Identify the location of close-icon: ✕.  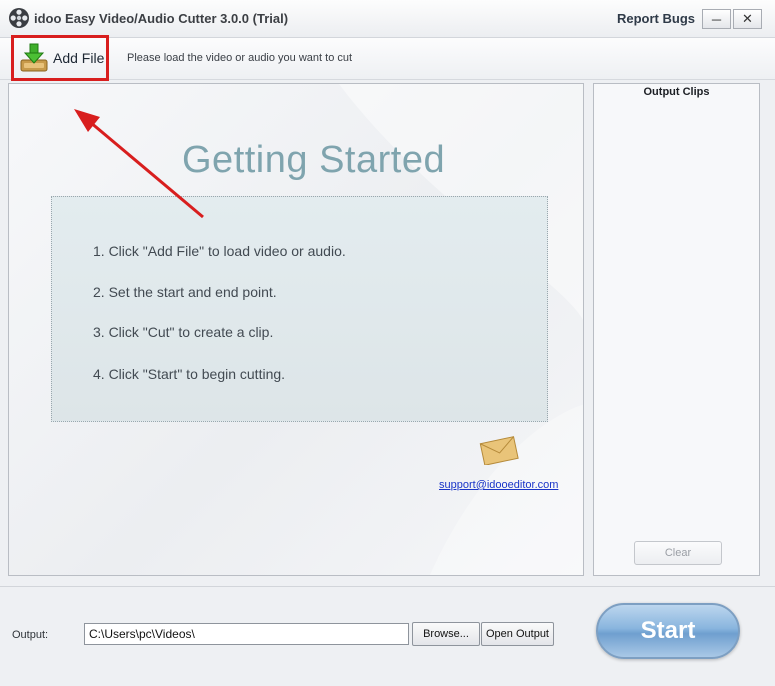
(747, 18).